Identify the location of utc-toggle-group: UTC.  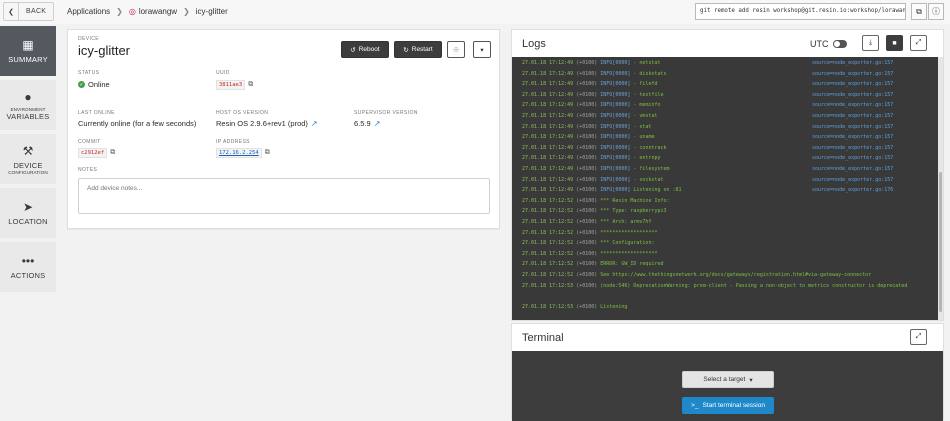
(828, 44).